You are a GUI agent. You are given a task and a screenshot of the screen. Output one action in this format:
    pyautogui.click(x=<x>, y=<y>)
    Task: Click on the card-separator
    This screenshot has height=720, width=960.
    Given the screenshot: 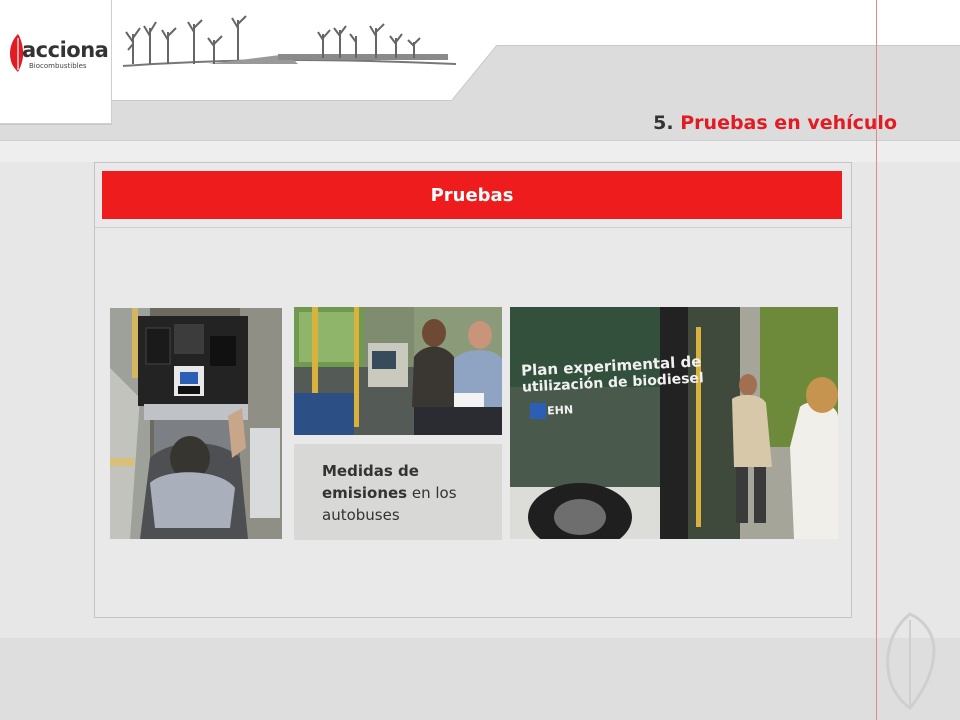 What is the action you would take?
    pyautogui.click(x=473, y=227)
    